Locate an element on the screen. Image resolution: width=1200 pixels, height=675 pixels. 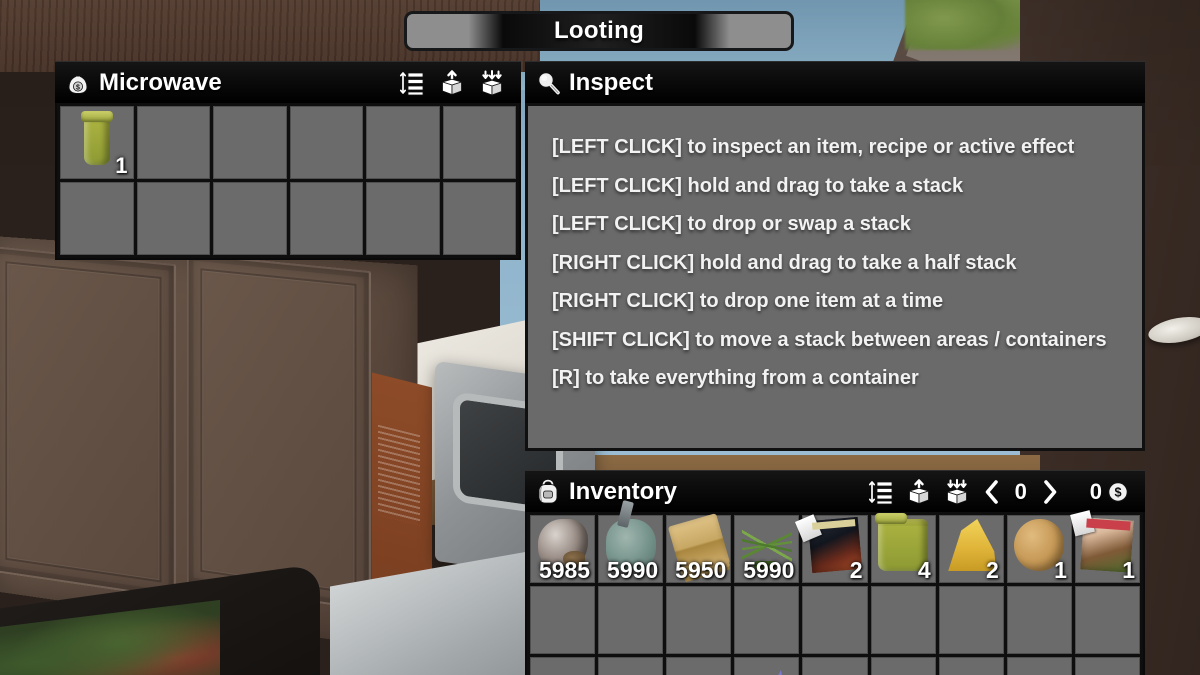
inspect-panel-header: Inspect is located at coordinates (835, 82).